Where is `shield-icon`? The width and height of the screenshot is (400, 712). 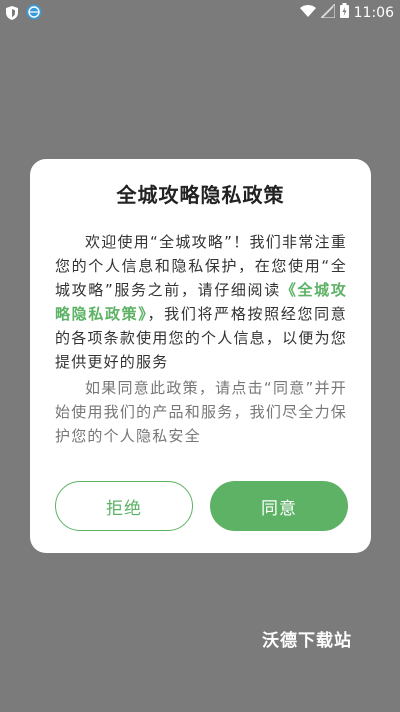
shield-icon is located at coordinates (12, 14).